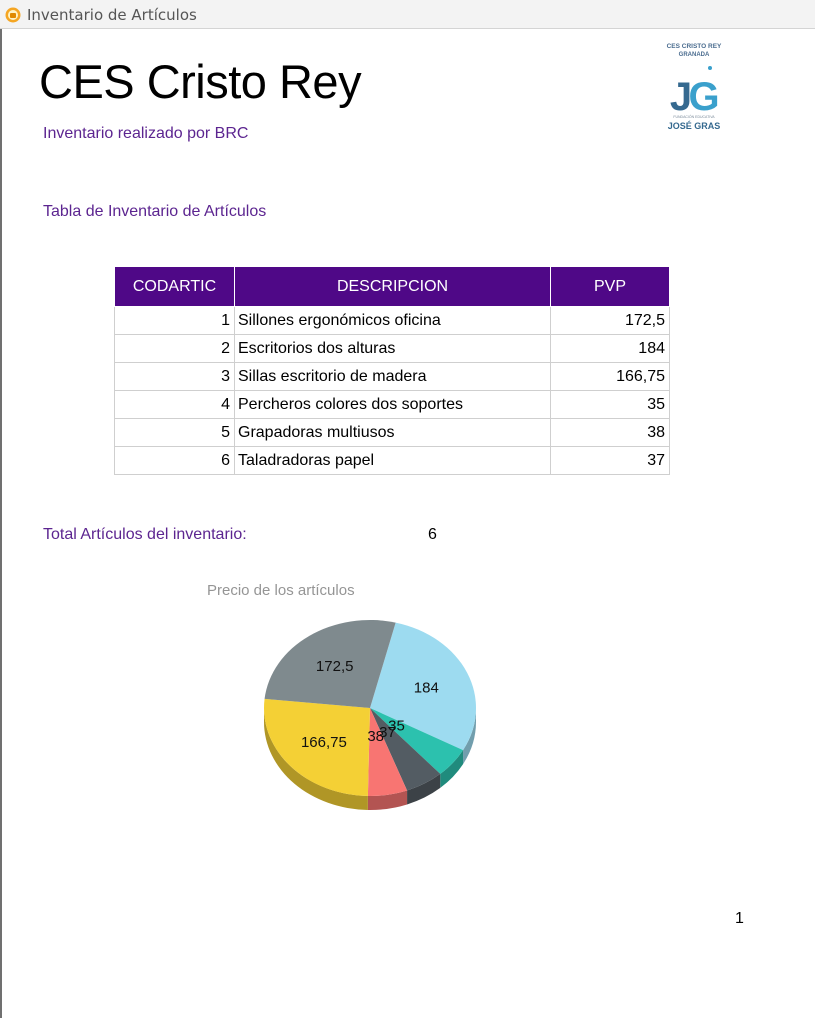 Image resolution: width=815 pixels, height=1018 pixels. What do you see at coordinates (610, 404) in the screenshot?
I see `cell-pvp: 35` at bounding box center [610, 404].